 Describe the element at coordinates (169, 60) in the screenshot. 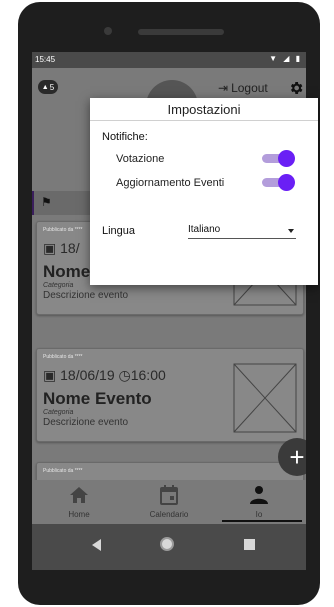

I see `status-bar: 15:45 ▼ ◢ ▮` at that location.